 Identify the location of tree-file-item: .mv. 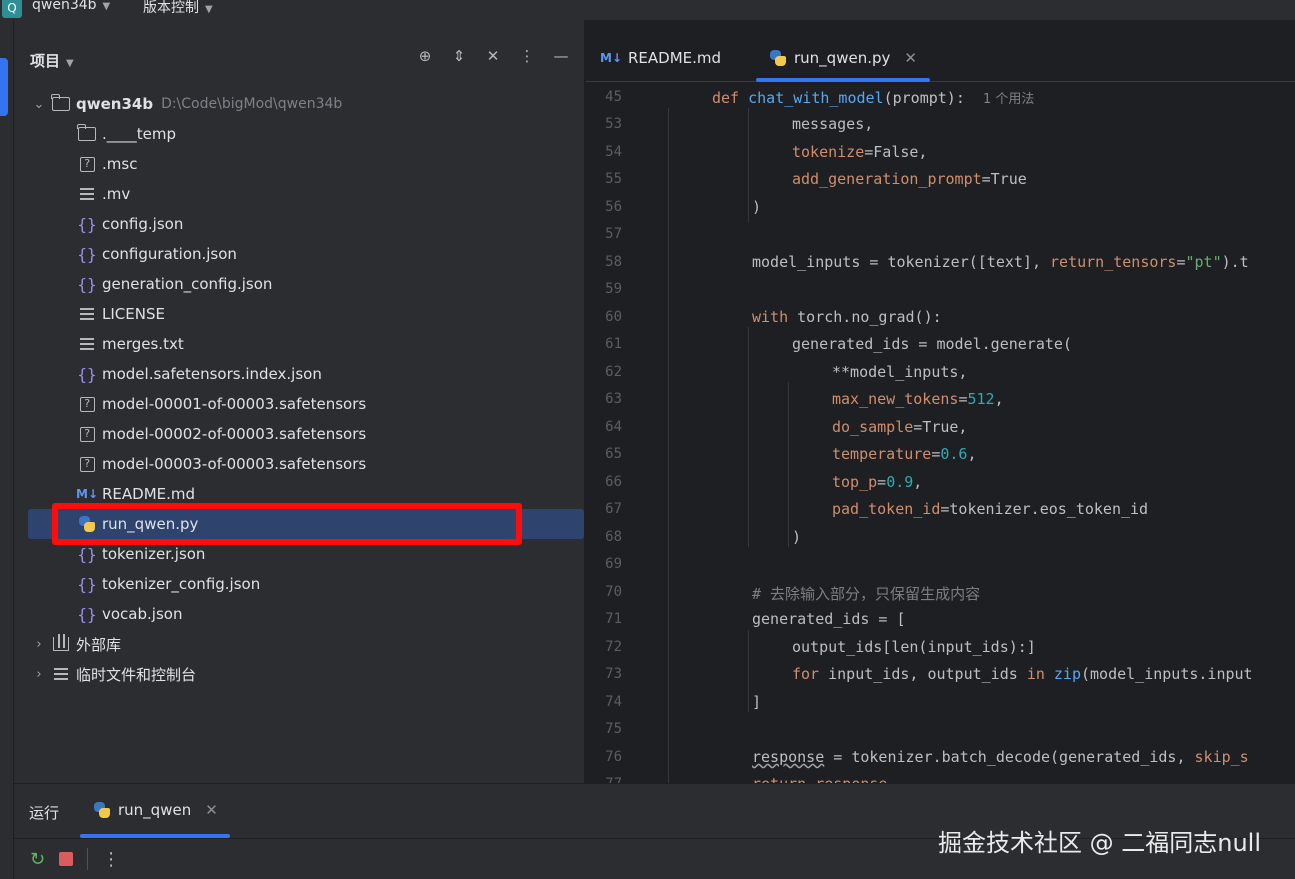
(299, 194).